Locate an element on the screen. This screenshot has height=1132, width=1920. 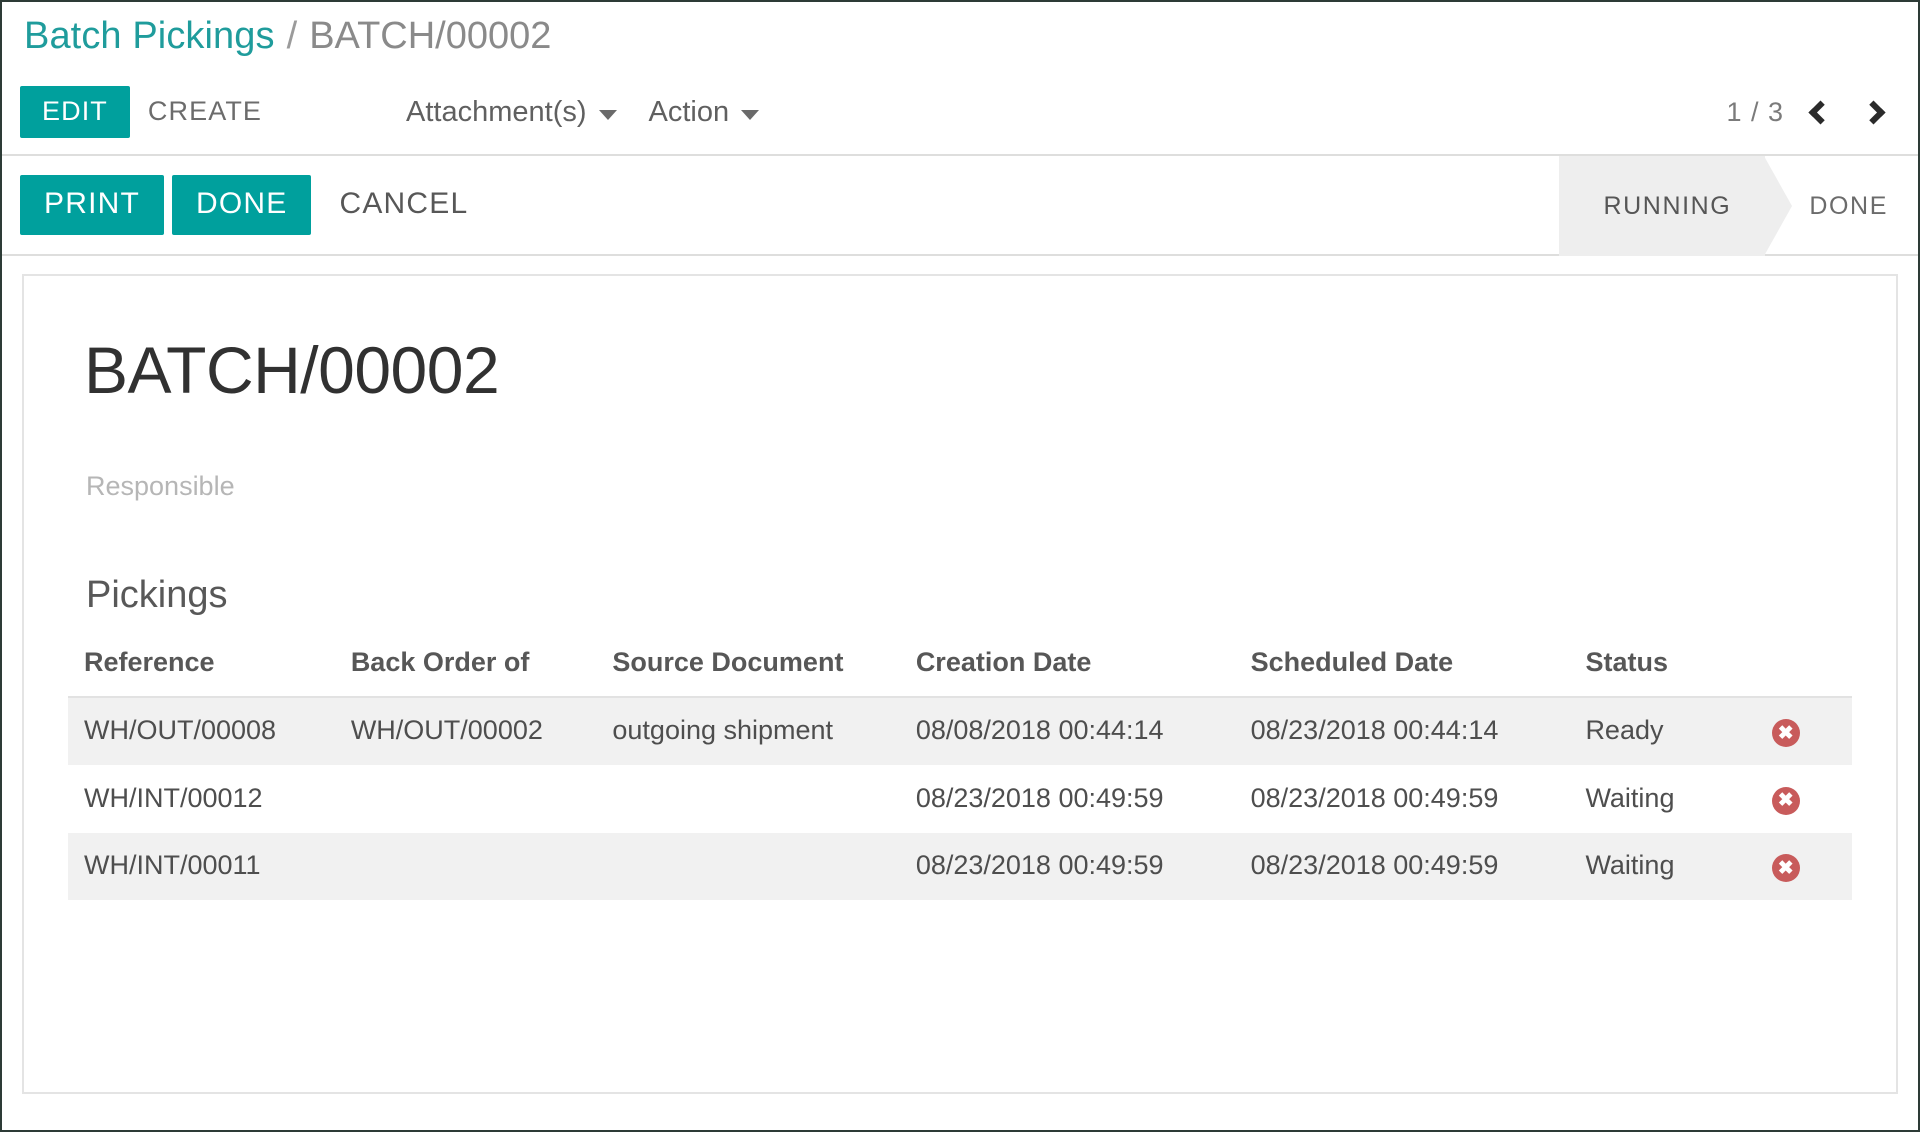
action-dropdown: Action is located at coordinates (704, 112).